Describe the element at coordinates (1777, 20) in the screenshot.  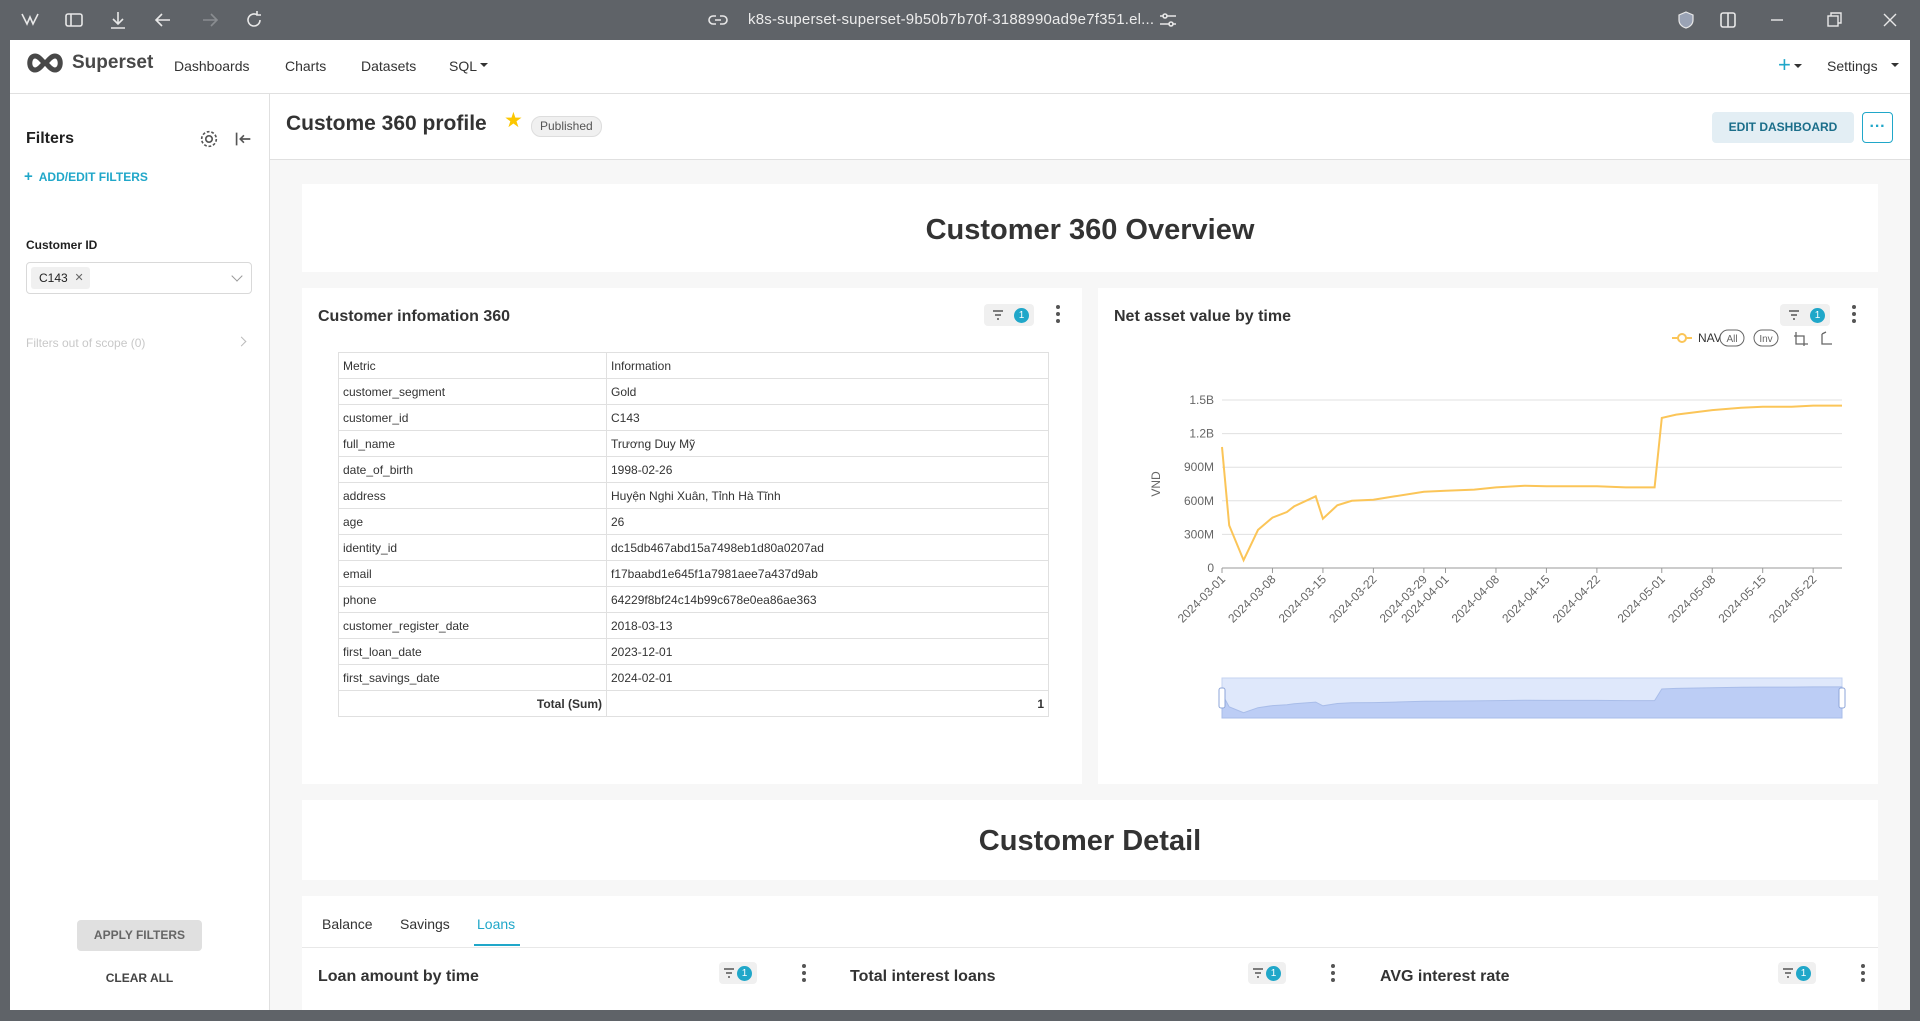
I see `minimize-icon` at that location.